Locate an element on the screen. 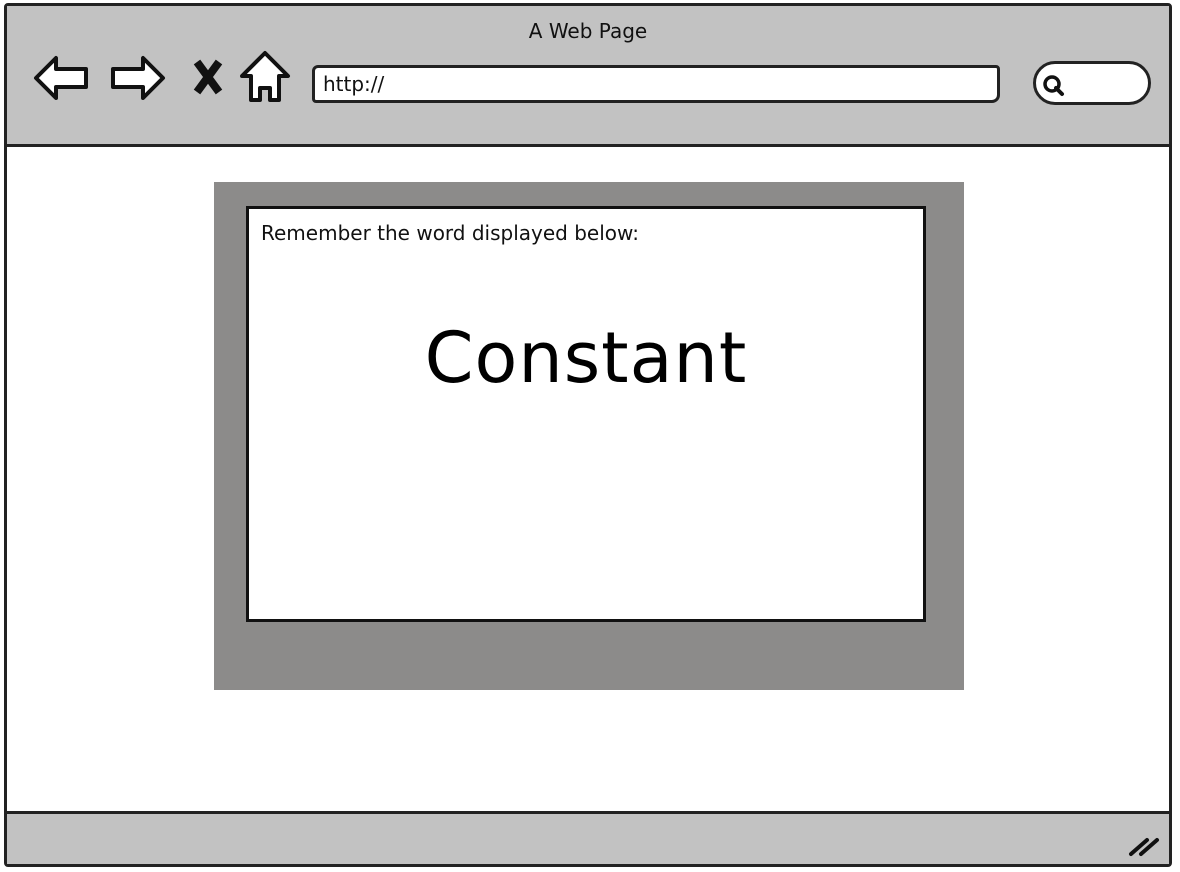 The image size is (1180, 872). forward-arrow-icon is located at coordinates (137, 78).